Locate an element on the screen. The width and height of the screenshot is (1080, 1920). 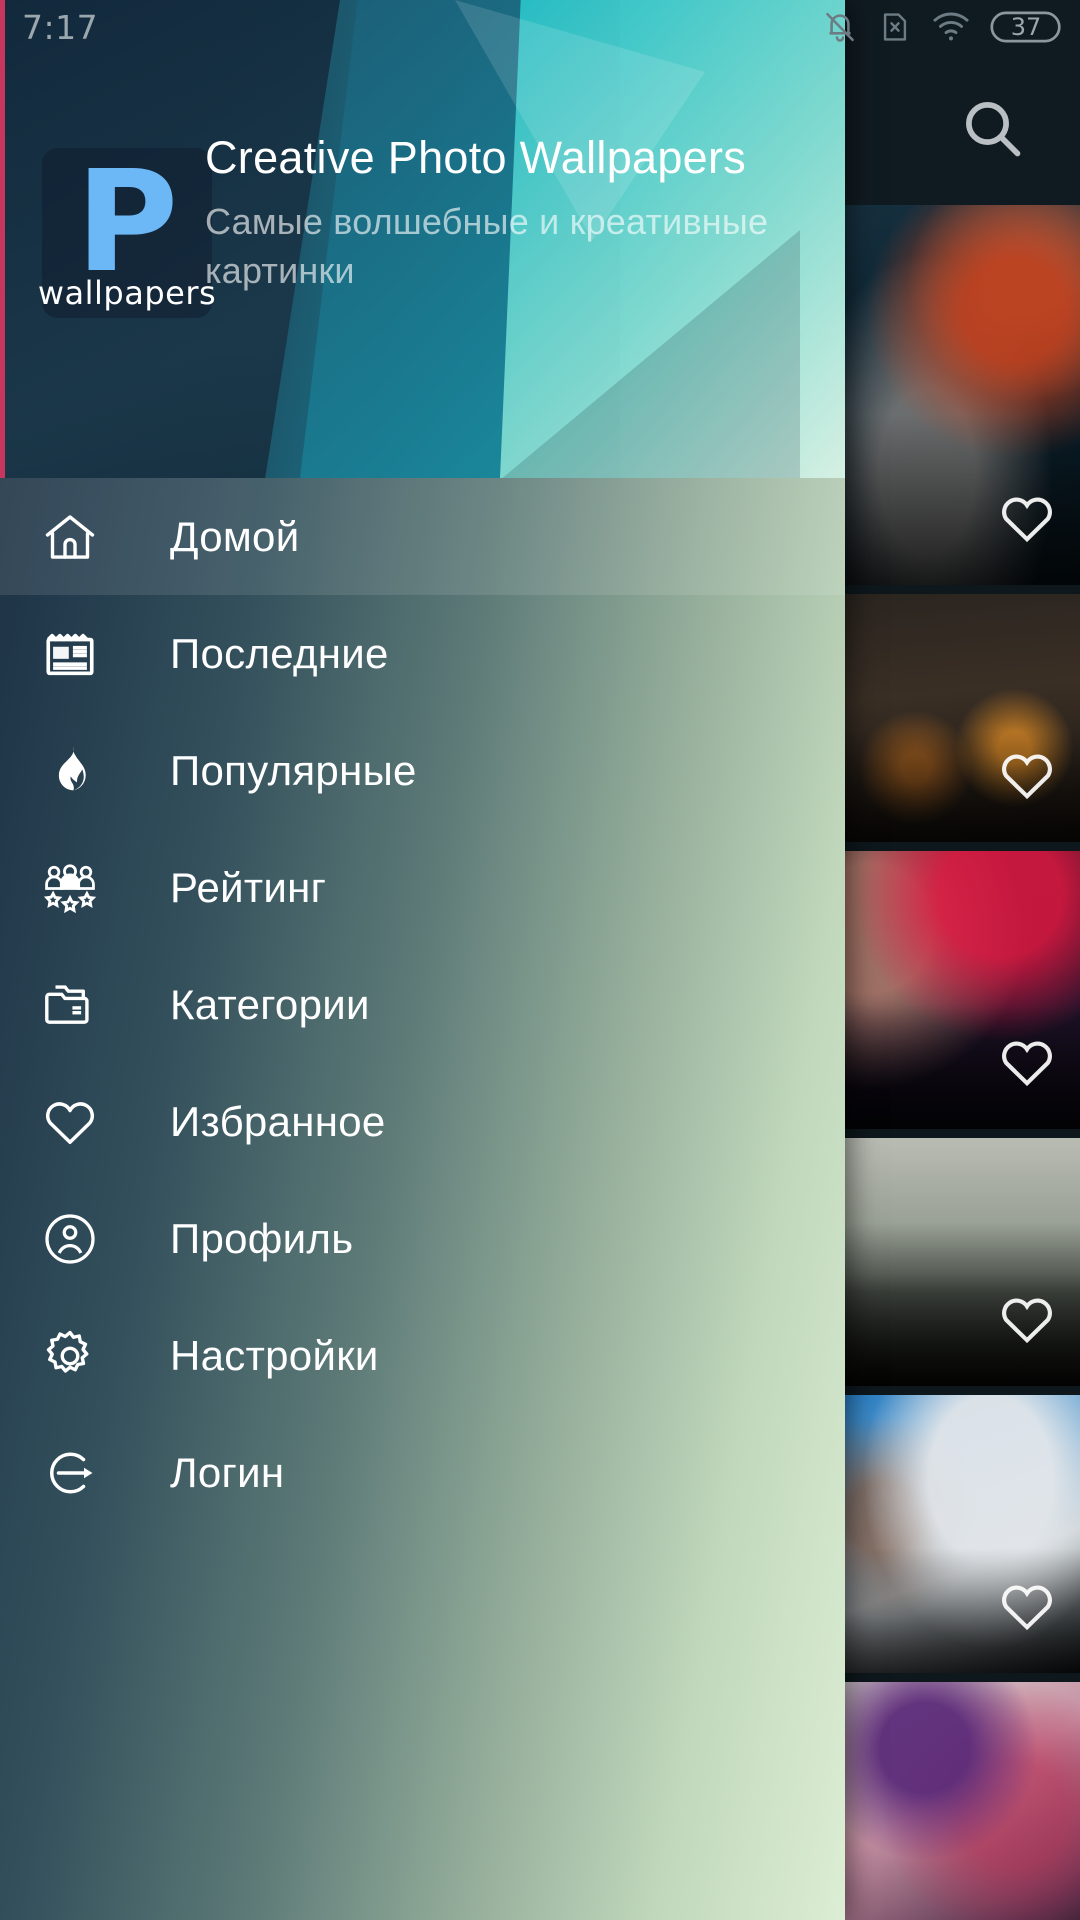
menu-item-label: Категории is located at coordinates (270, 1004).